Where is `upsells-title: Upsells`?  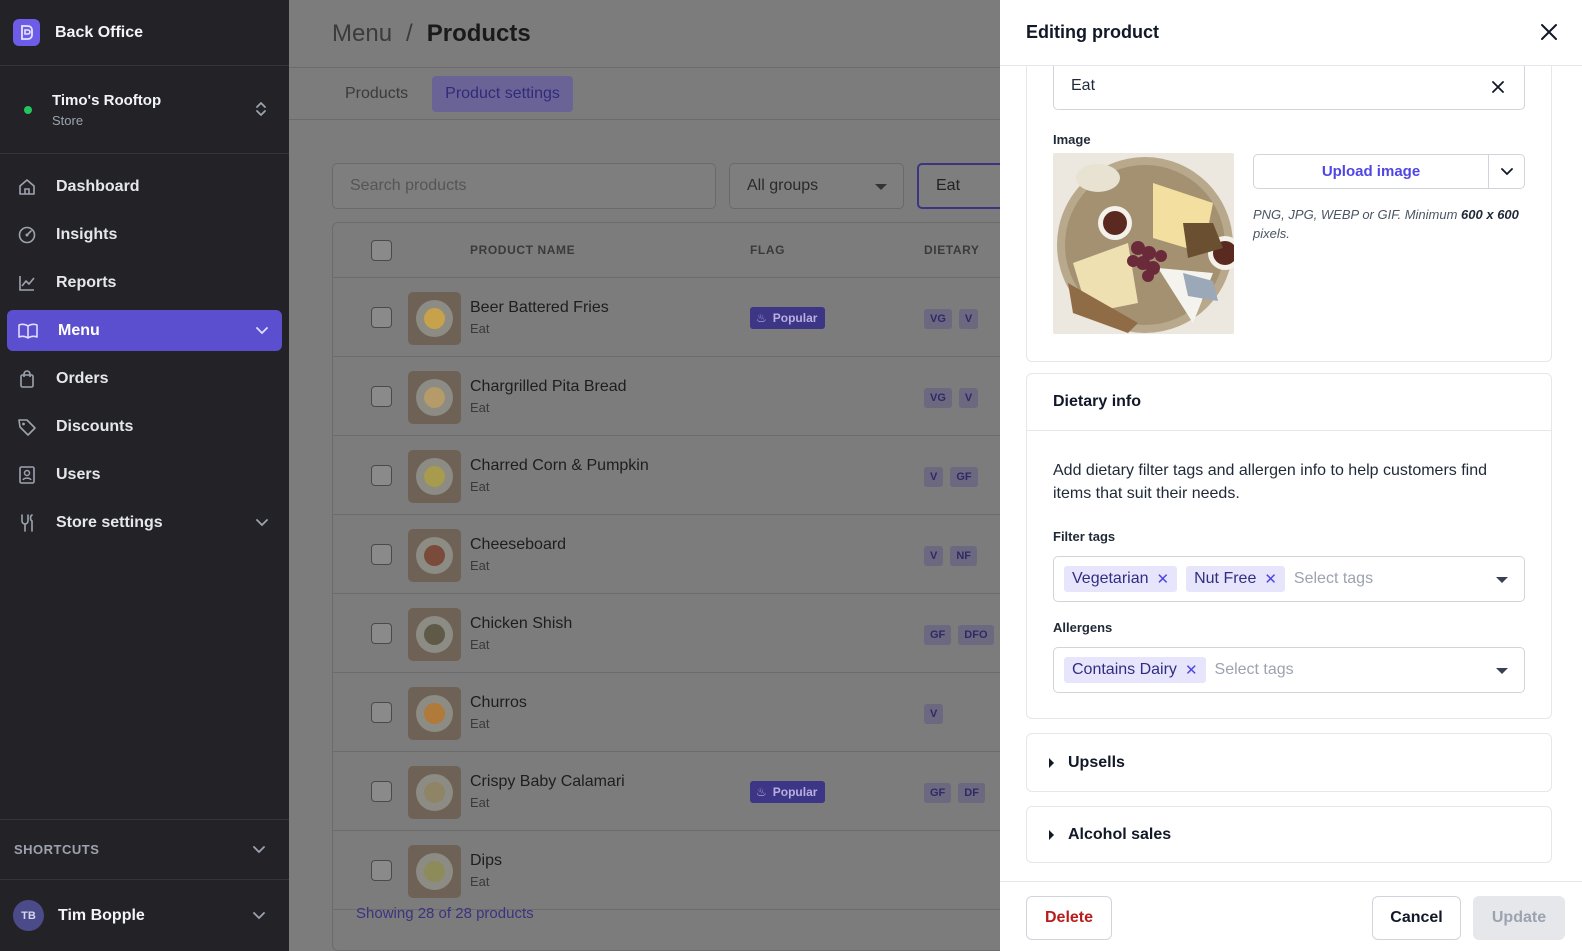 upsells-title: Upsells is located at coordinates (1096, 762).